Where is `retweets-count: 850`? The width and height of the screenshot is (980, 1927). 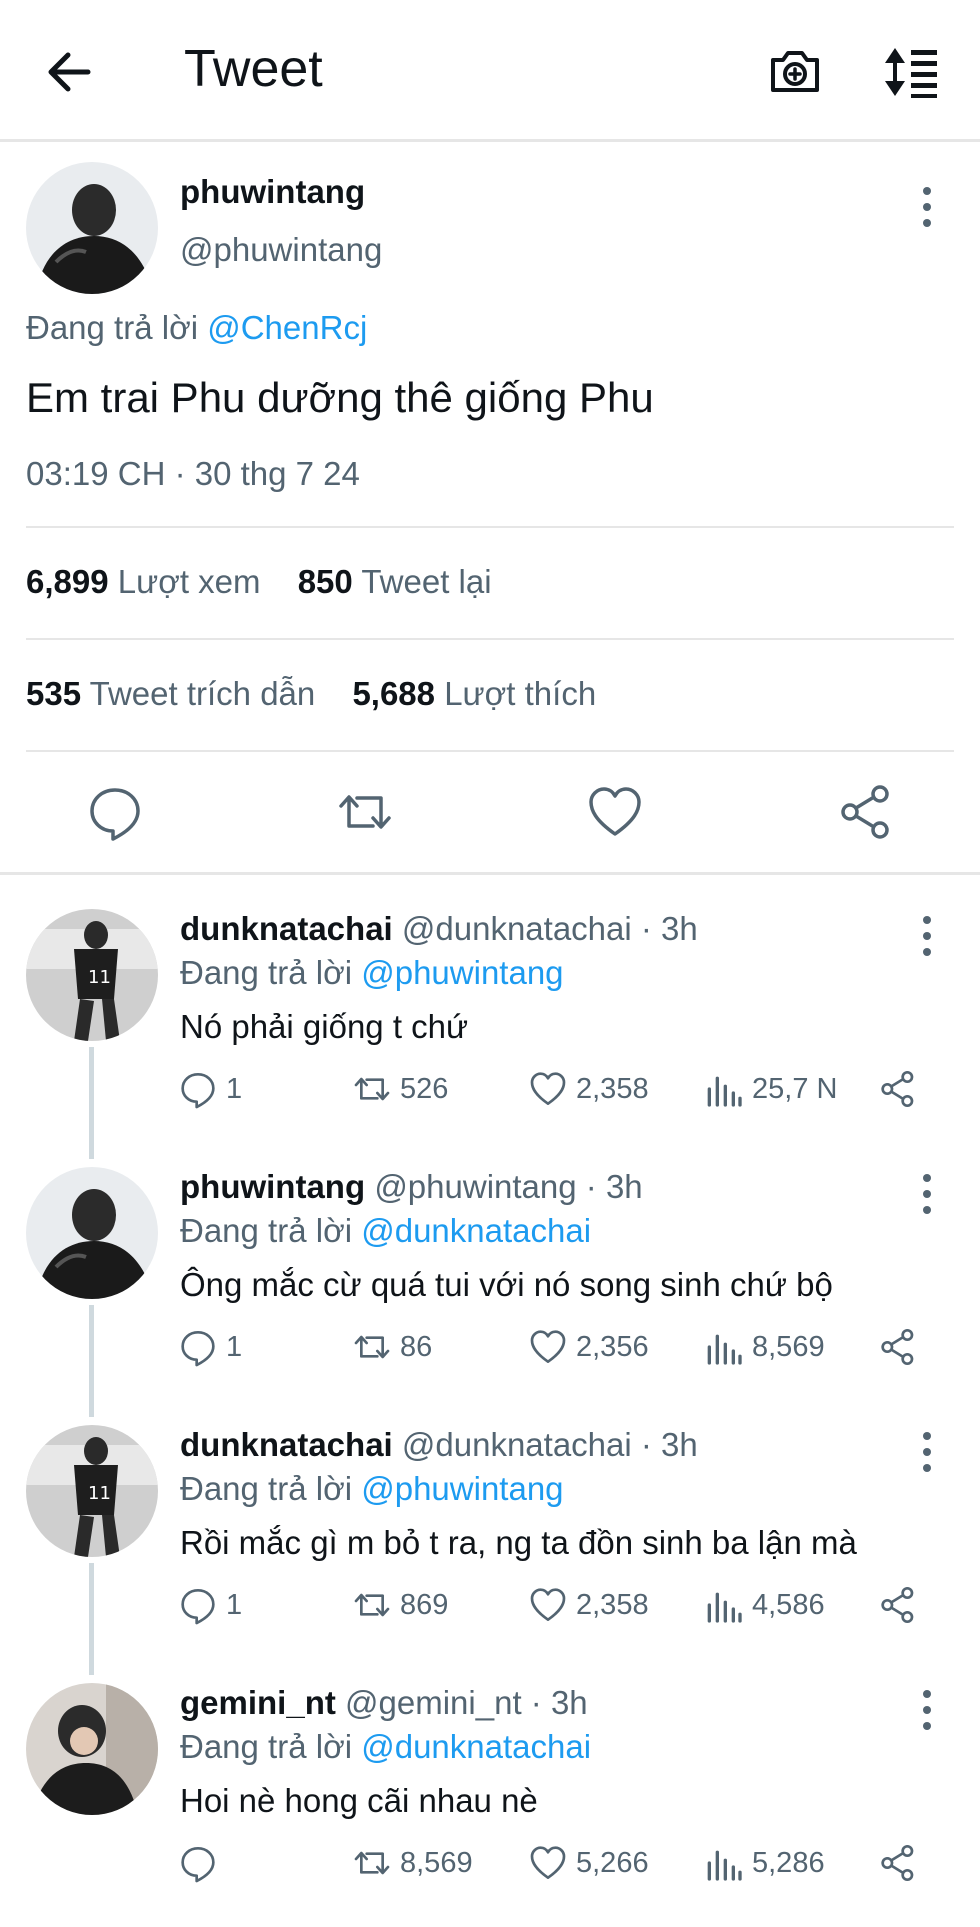 retweets-count: 850 is located at coordinates (325, 581).